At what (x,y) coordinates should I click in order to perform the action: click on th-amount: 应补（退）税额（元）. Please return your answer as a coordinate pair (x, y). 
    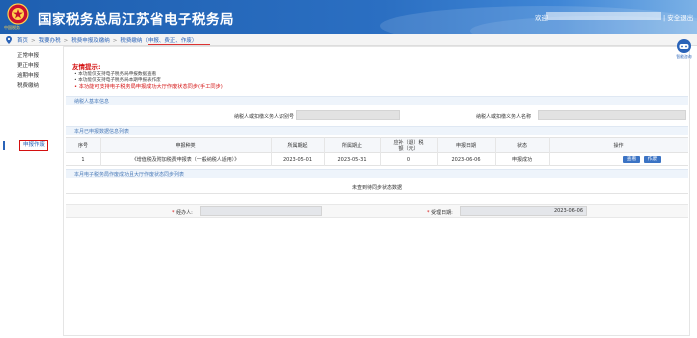
    Looking at the image, I should click on (408, 146).